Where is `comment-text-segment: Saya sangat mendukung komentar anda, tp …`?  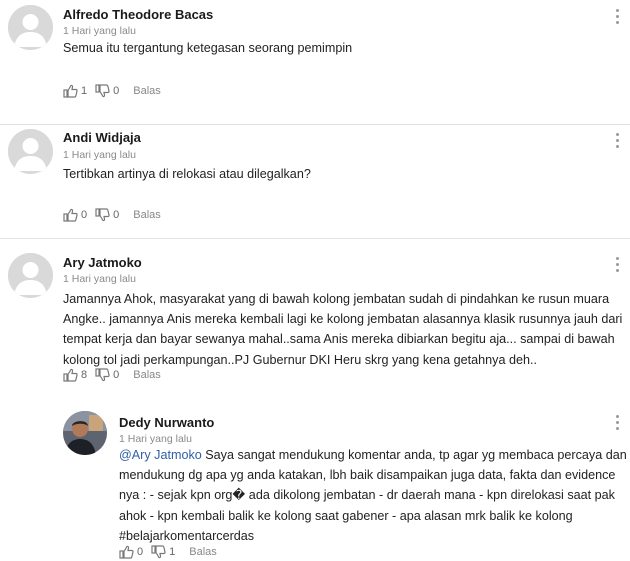
comment-text-segment: Saya sangat mendukung komentar anda, tp … is located at coordinates (414, 455).